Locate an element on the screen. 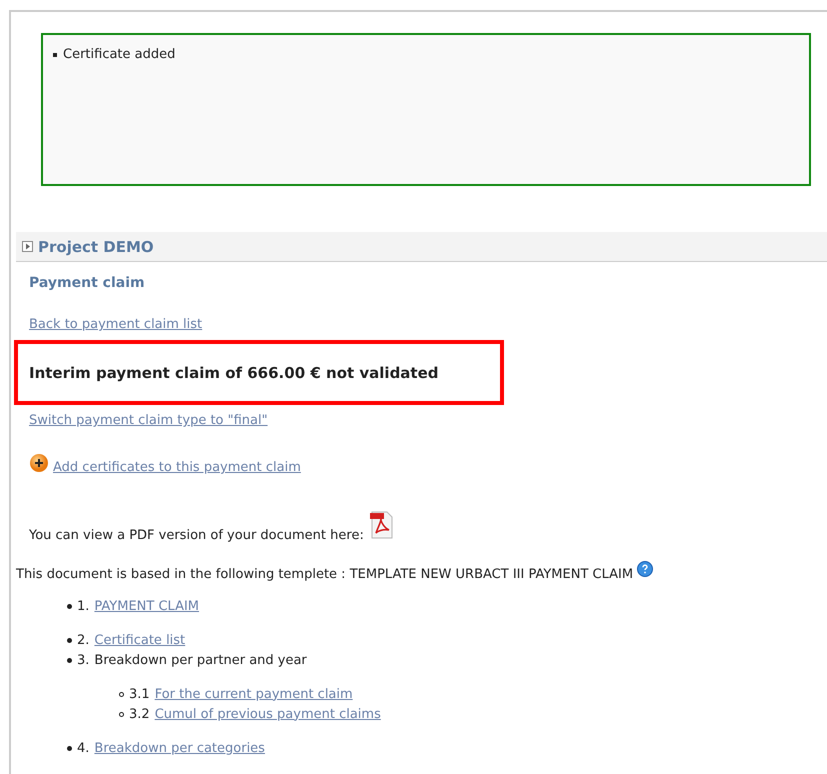 Image resolution: width=827 pixels, height=774 pixels. section-number: 3. is located at coordinates (83, 660).